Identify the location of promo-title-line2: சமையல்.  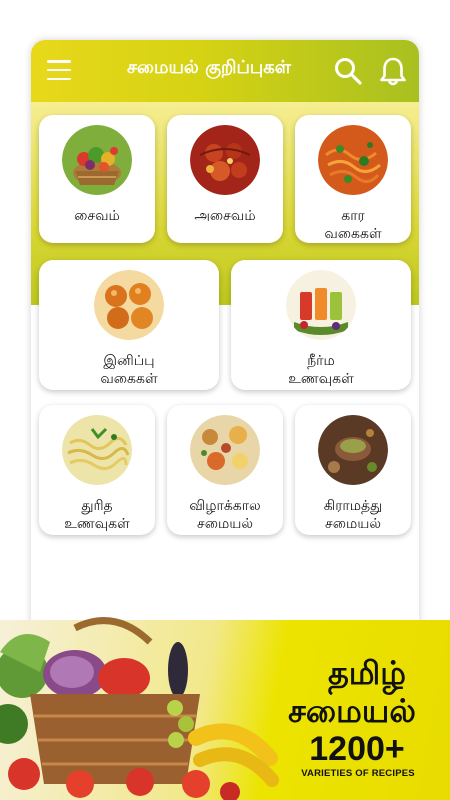
(352, 711).